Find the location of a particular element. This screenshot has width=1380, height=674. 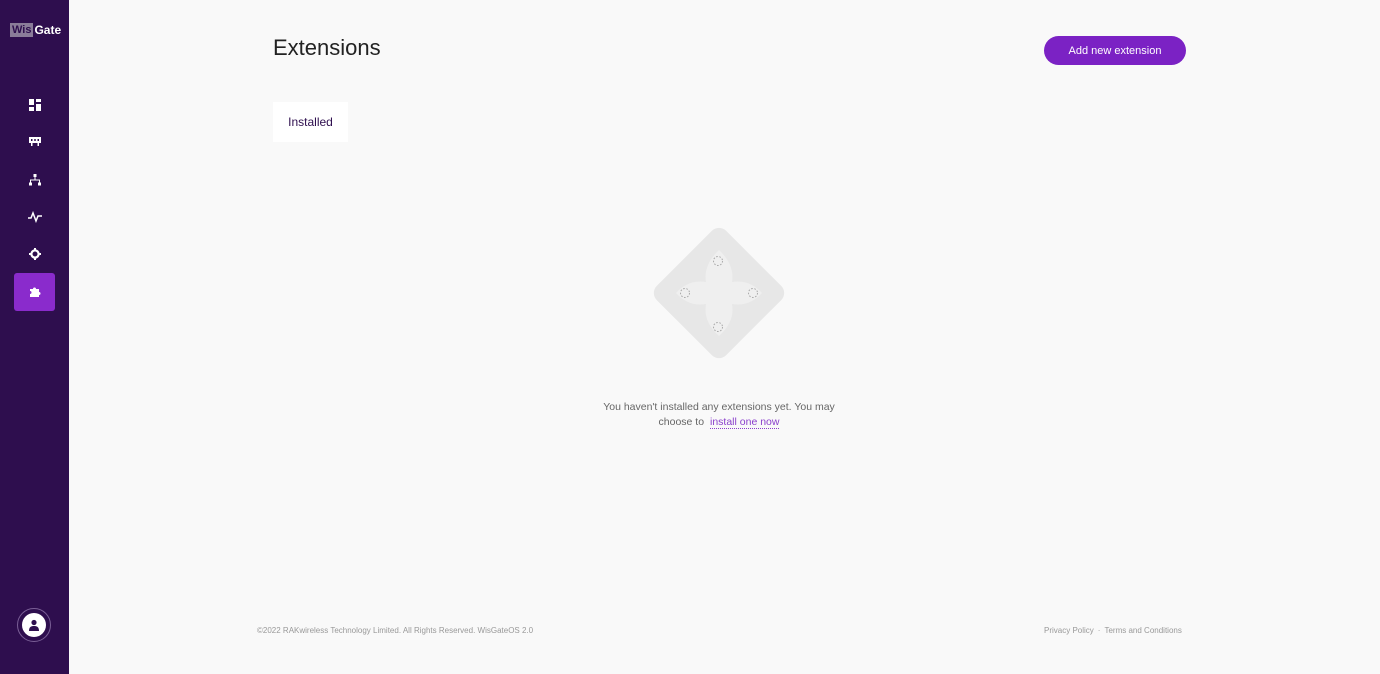

nav-network is located at coordinates (34, 180).